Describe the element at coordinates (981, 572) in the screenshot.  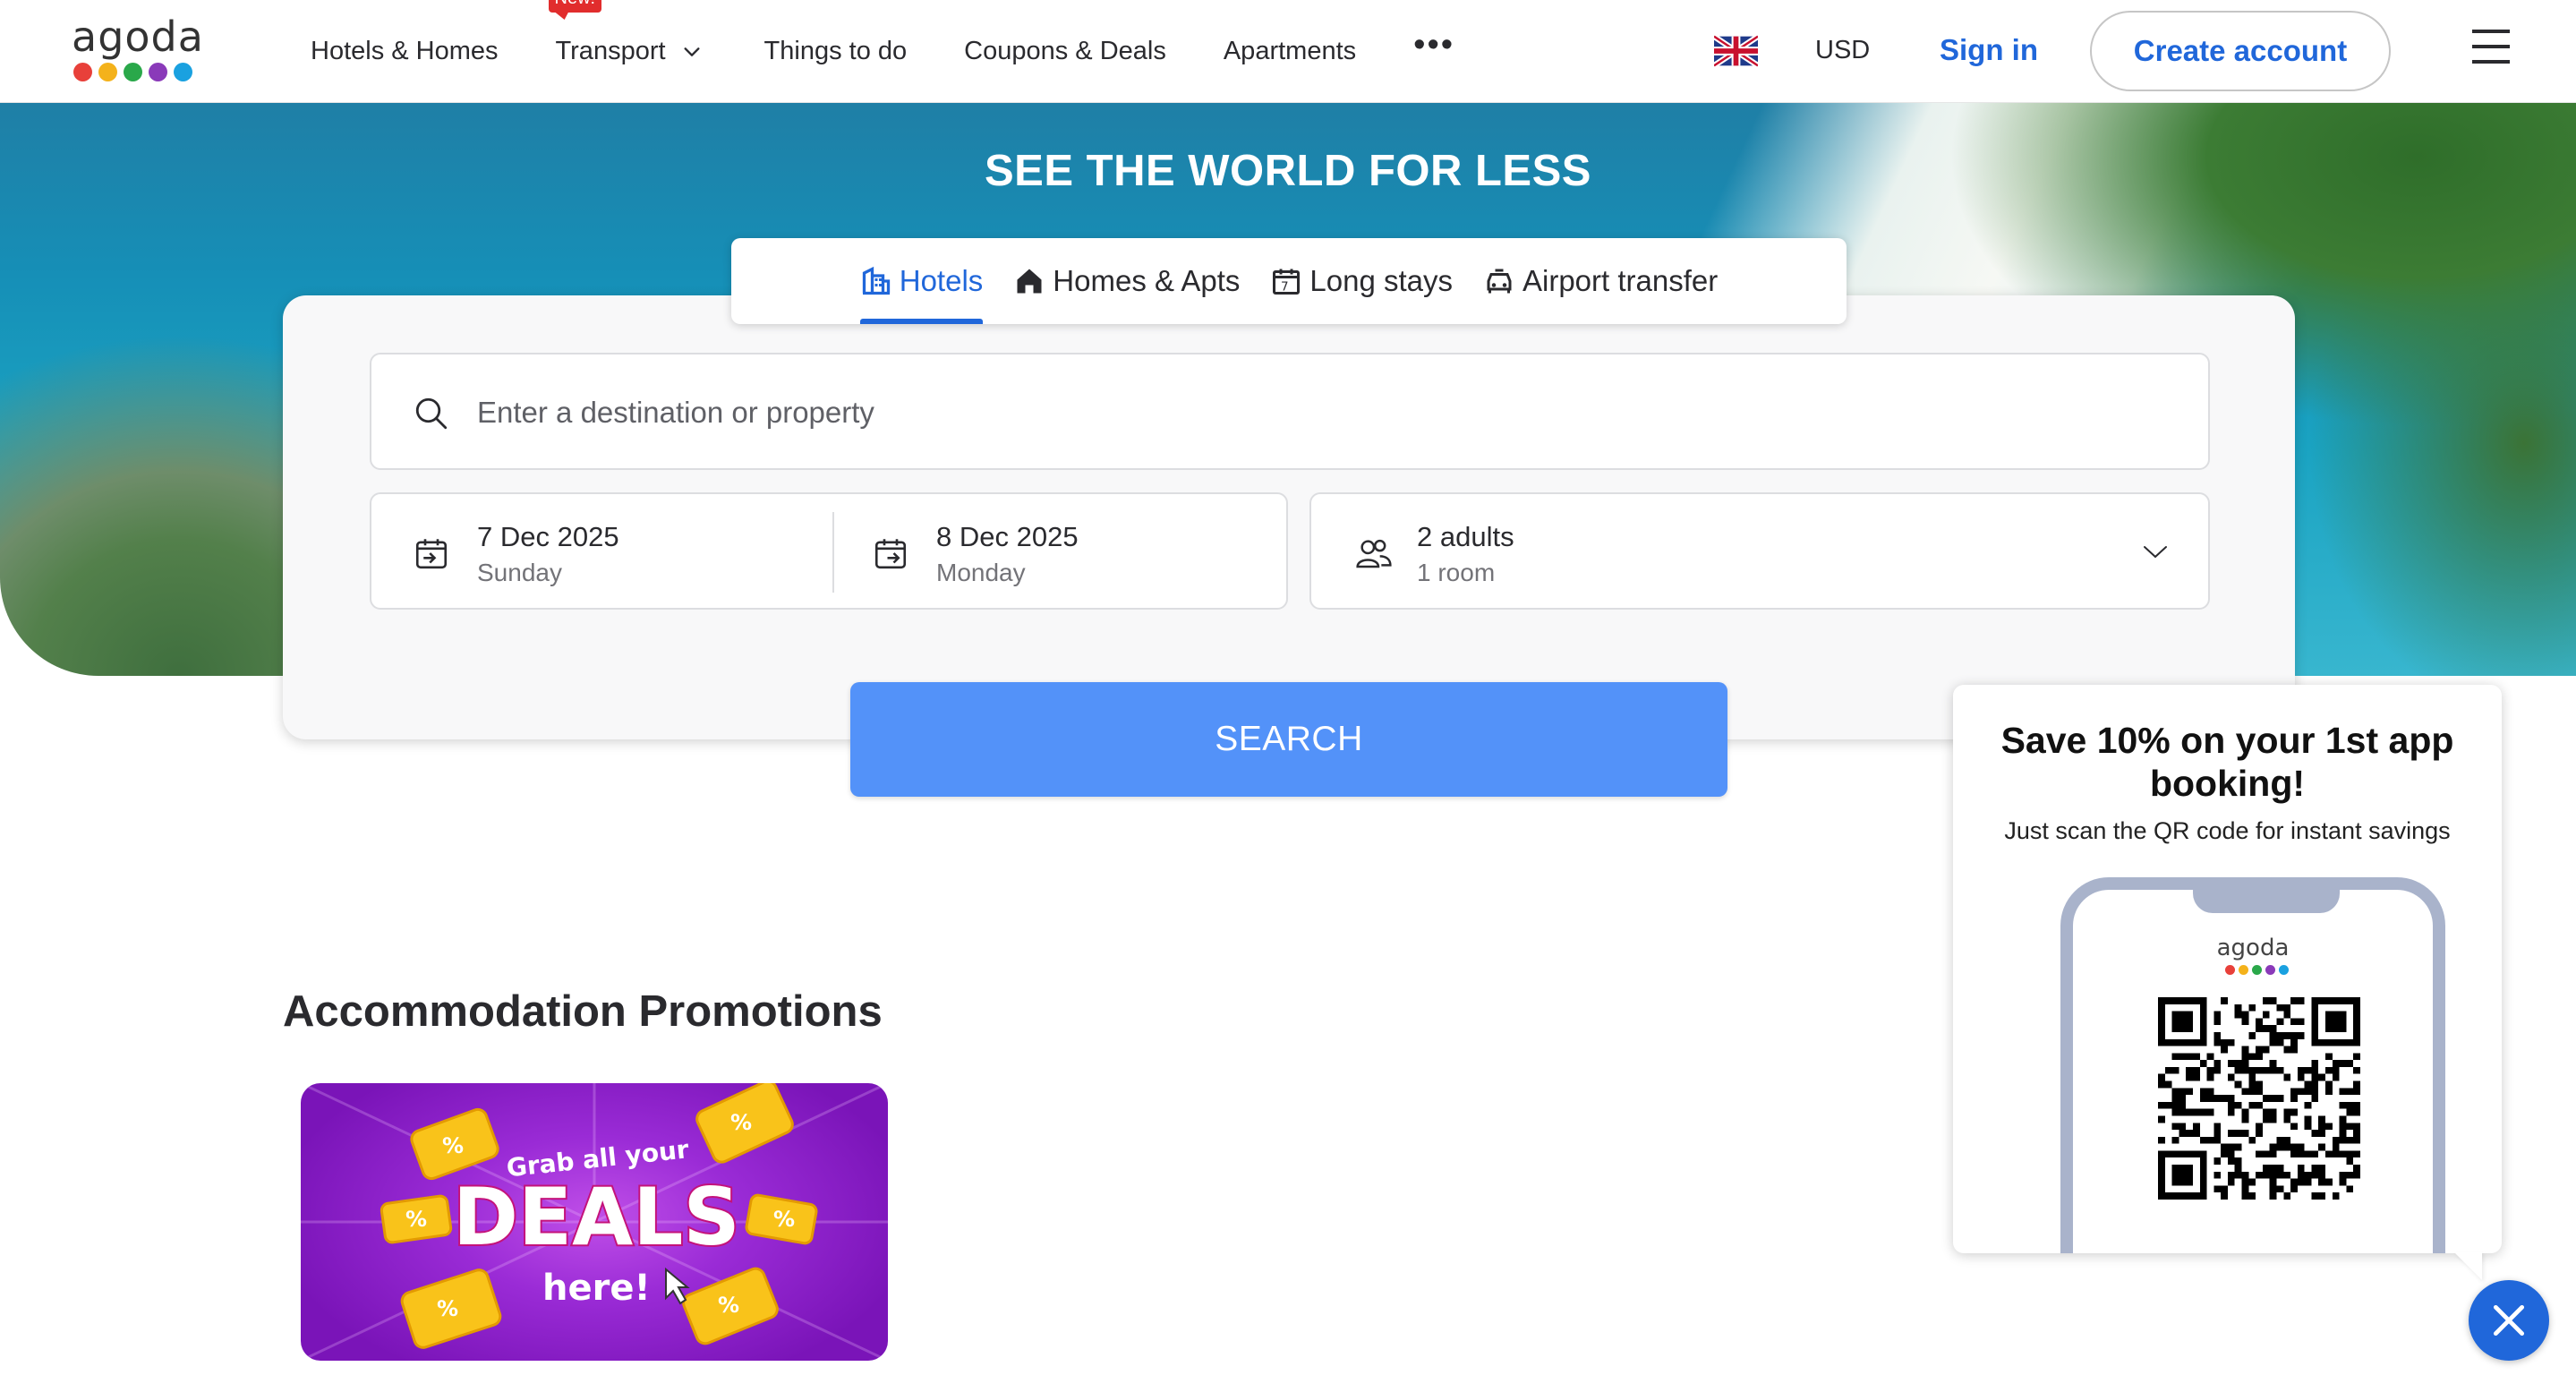
I see `check-out-day: Monday` at that location.